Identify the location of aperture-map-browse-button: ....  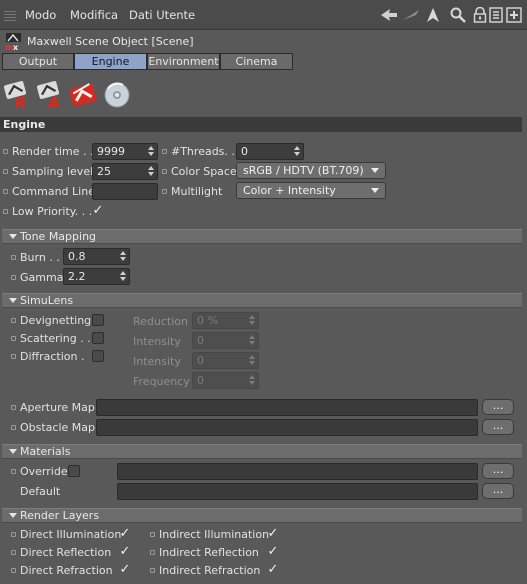
(498, 407).